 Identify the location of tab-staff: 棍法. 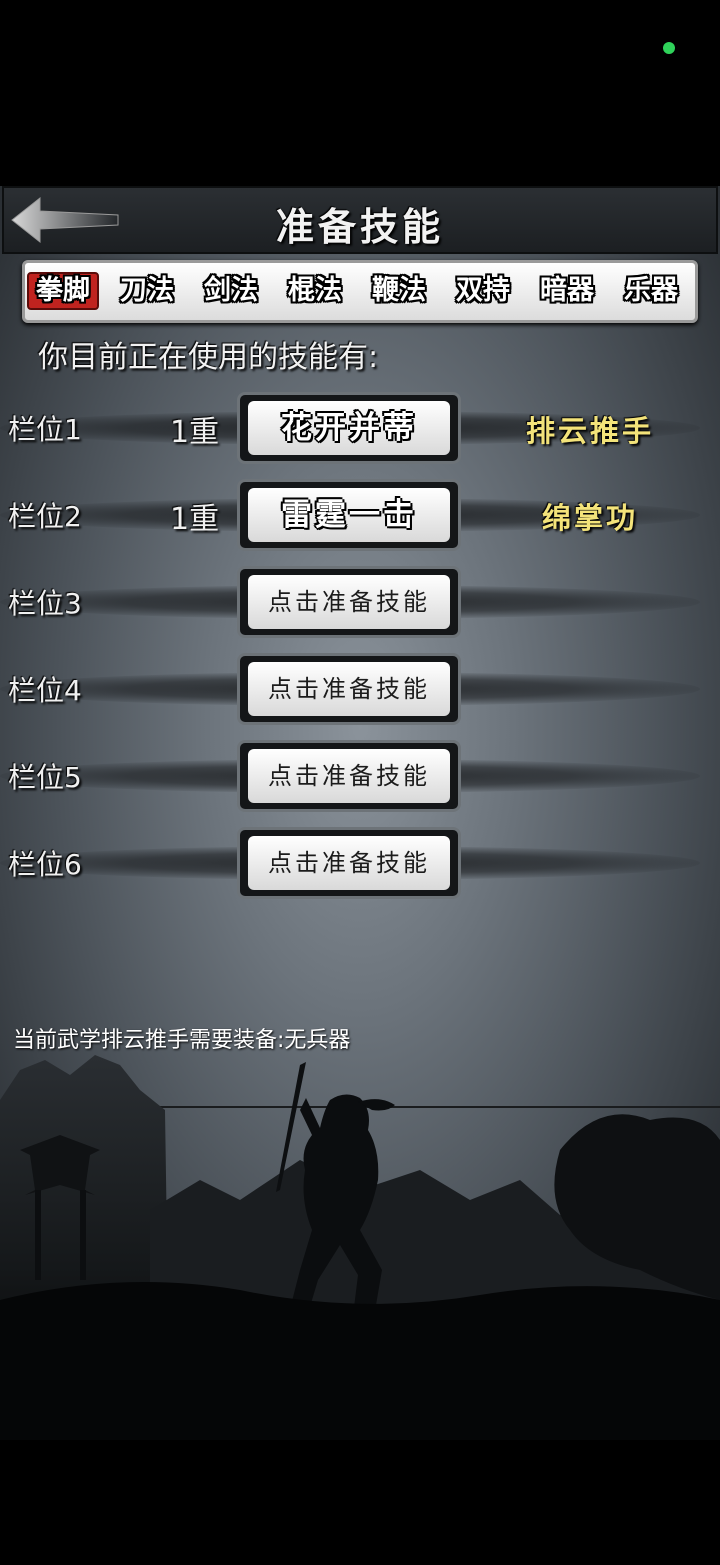
(315, 291).